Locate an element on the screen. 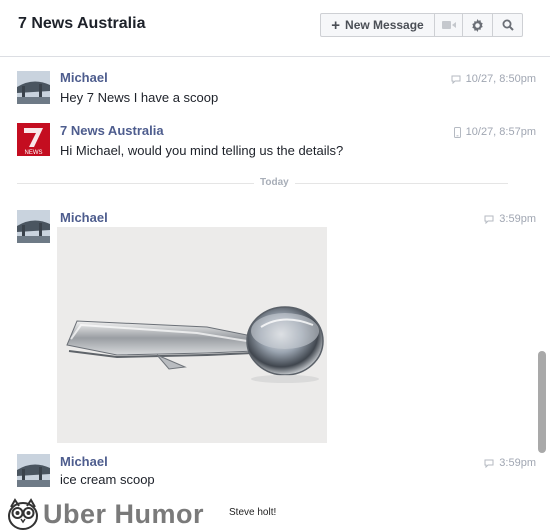  search-button is located at coordinates (508, 25).